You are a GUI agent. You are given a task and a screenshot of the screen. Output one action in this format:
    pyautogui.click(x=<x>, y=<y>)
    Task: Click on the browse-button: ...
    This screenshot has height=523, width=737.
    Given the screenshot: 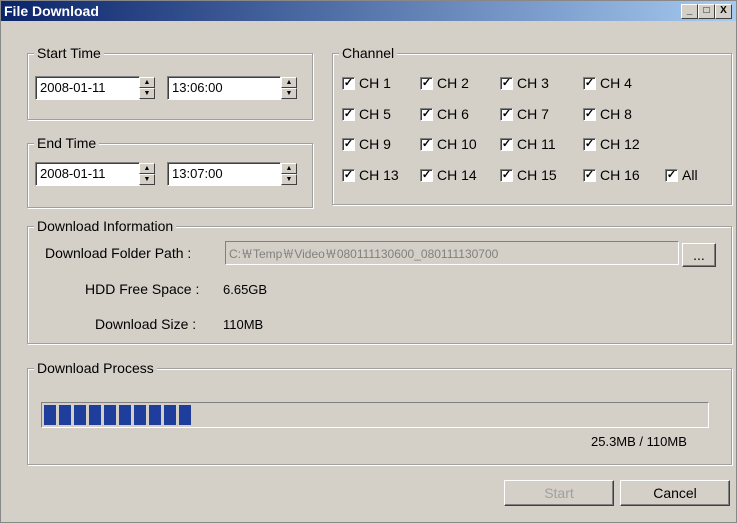 What is the action you would take?
    pyautogui.click(x=699, y=255)
    